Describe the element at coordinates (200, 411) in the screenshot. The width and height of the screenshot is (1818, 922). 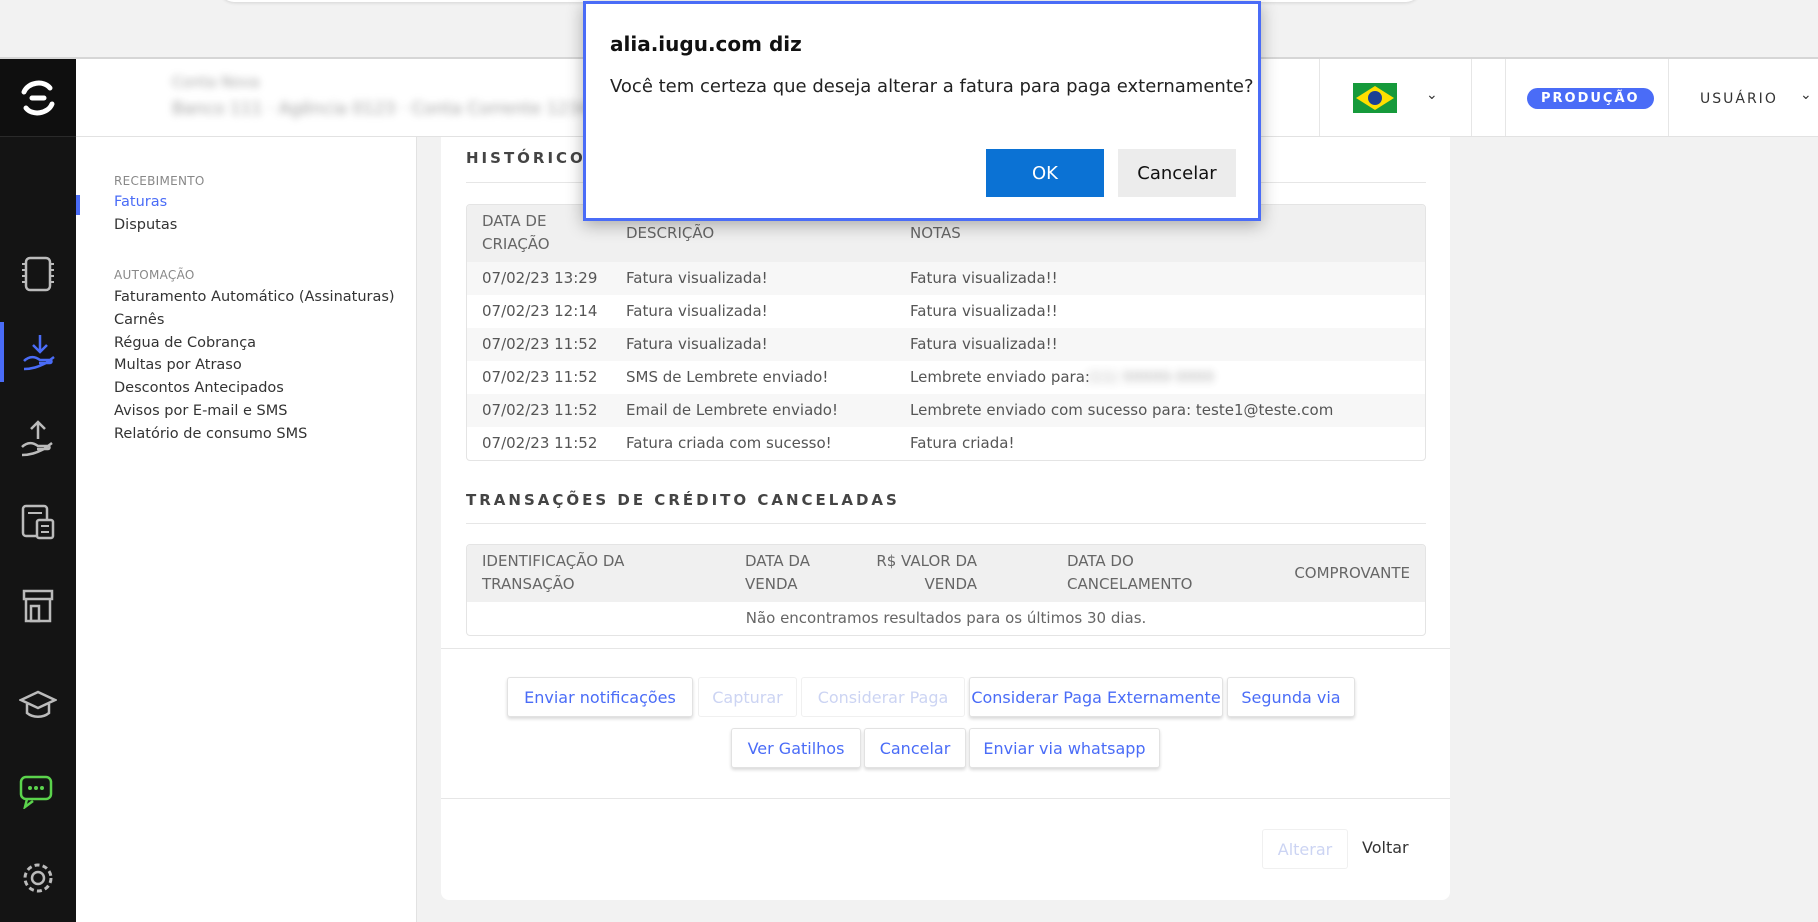
I see `sidebar-item-avisos: Avisos por E-mail e SMS` at that location.